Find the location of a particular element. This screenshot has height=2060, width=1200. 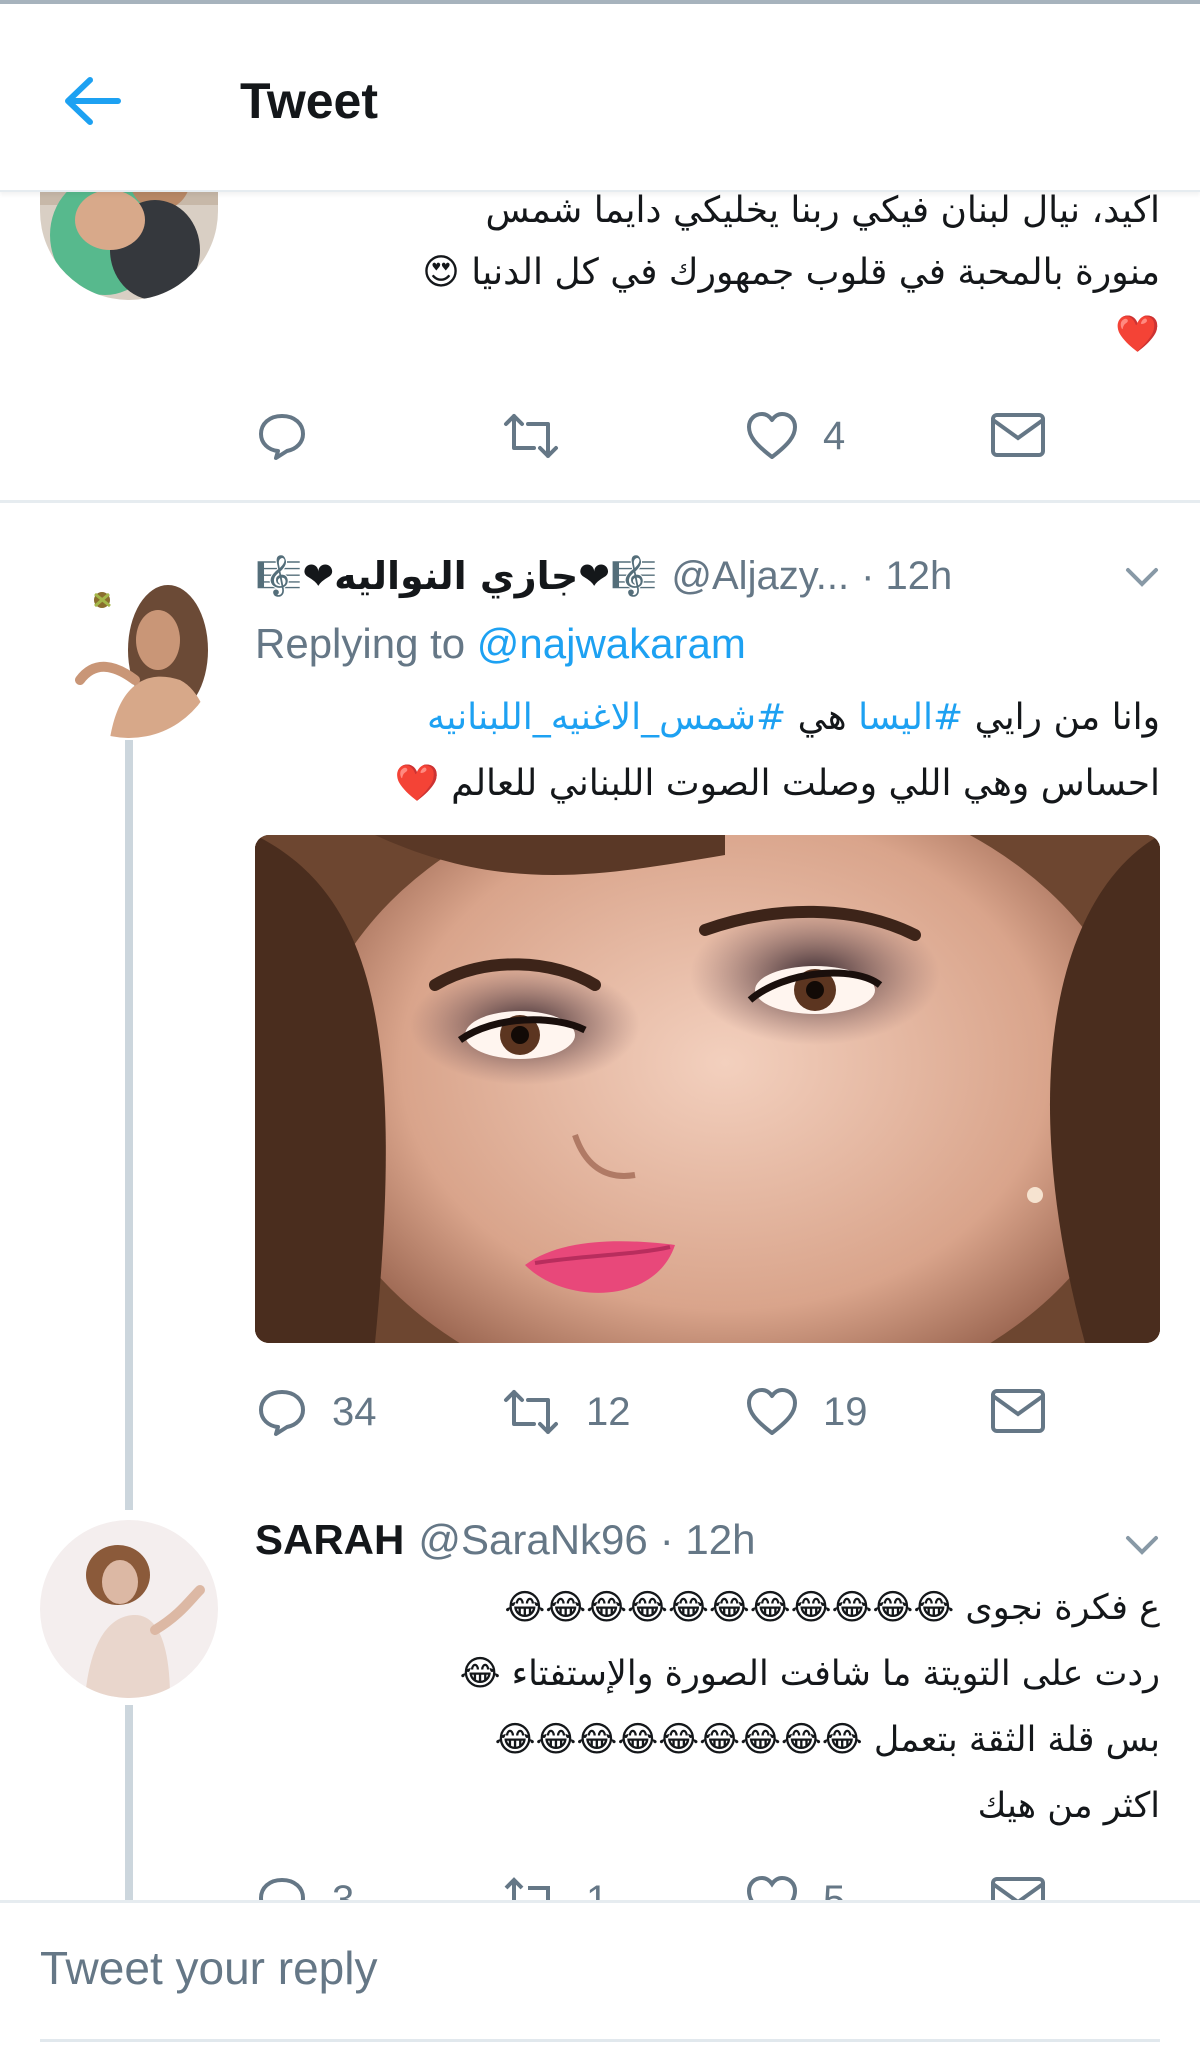

display-name: SARAH is located at coordinates (329, 1540).